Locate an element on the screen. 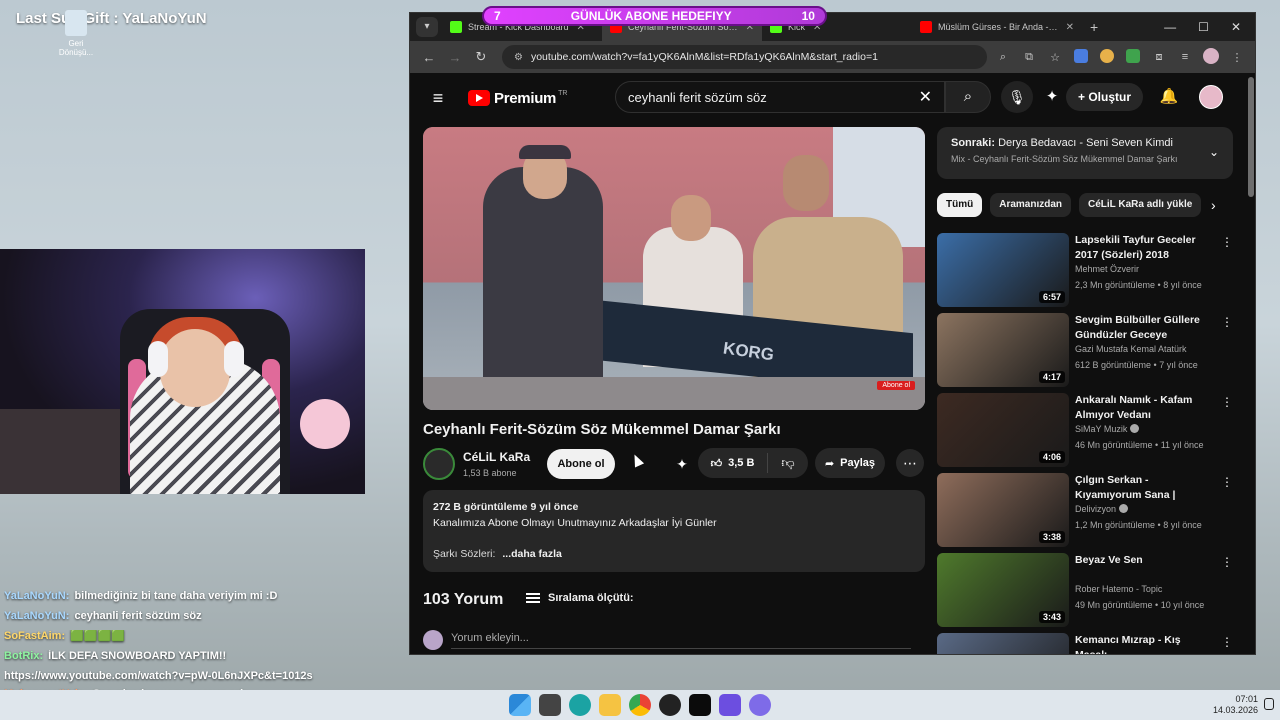  forward-icon: → is located at coordinates (455, 57).